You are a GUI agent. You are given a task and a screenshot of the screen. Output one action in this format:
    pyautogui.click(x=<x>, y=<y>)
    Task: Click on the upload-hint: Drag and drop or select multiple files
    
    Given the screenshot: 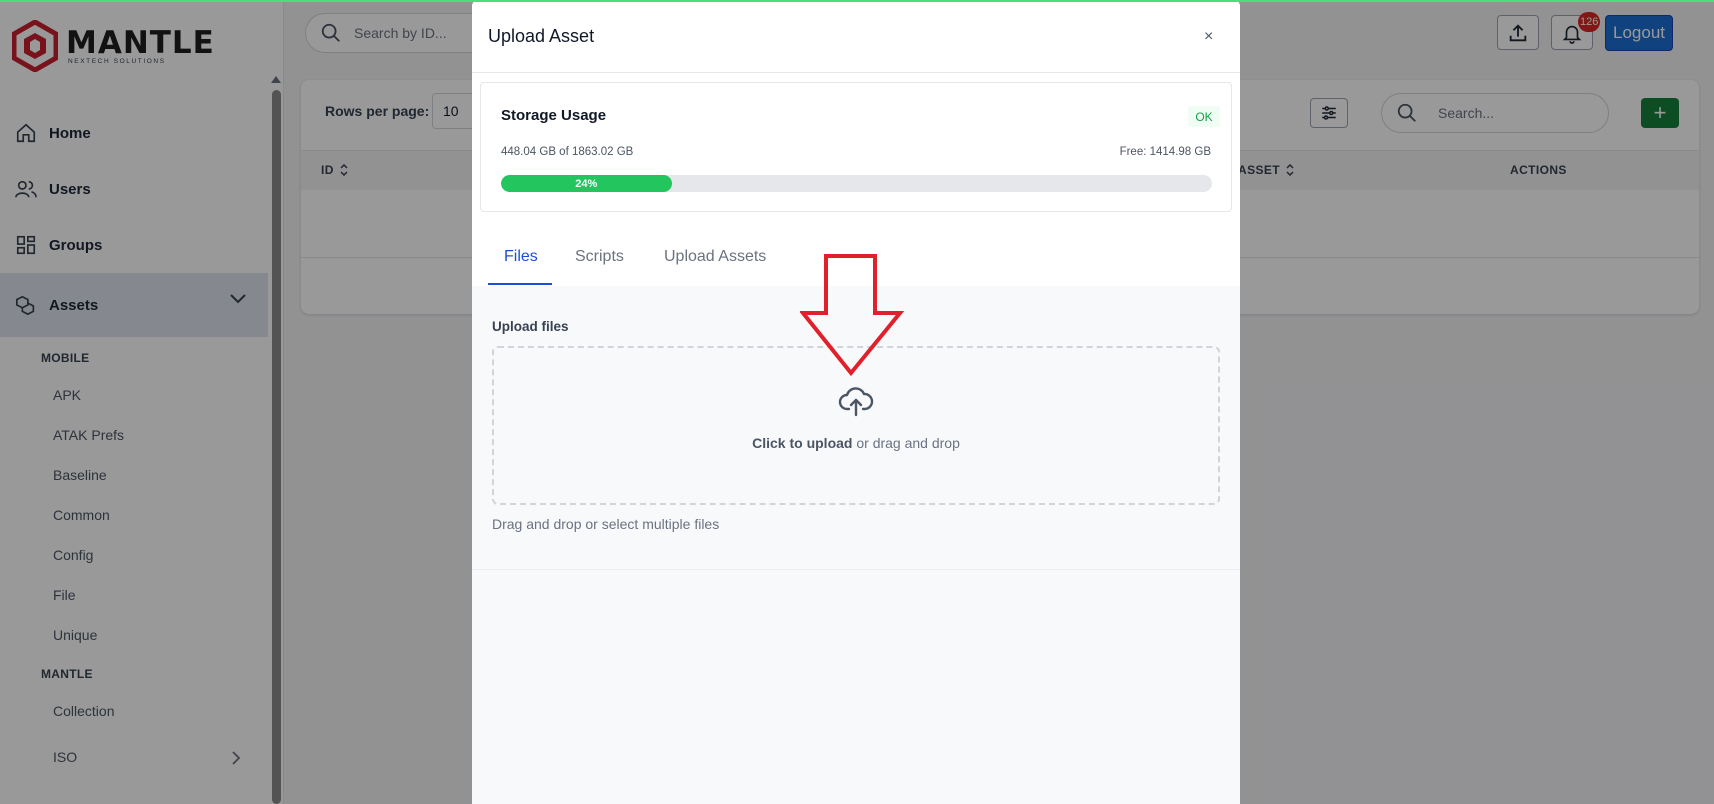 What is the action you would take?
    pyautogui.click(x=606, y=524)
    